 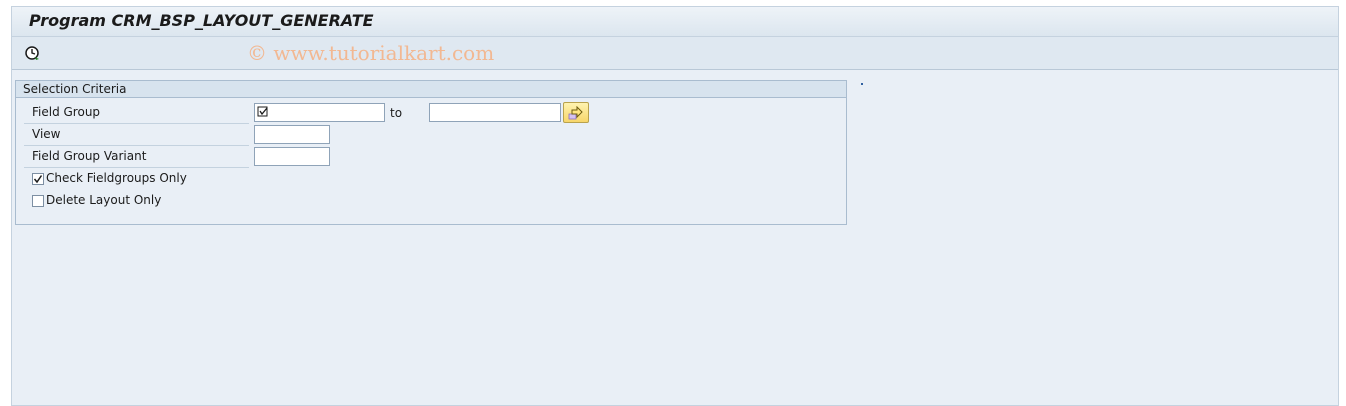 I want to click on execute-clock-icon, so click(x=32, y=53).